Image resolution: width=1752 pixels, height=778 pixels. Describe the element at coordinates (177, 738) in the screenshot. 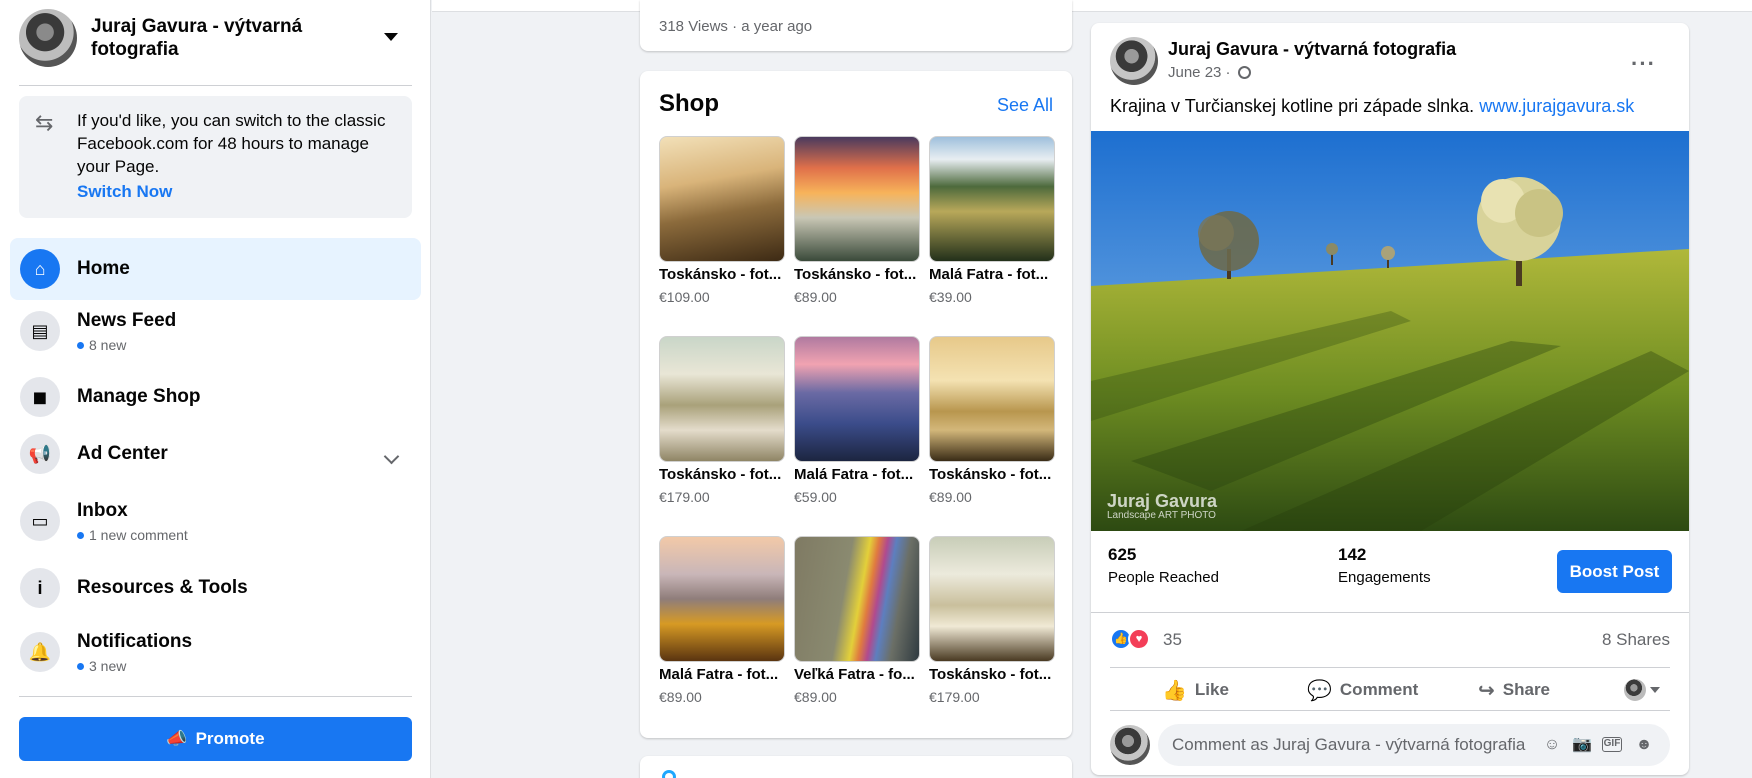

I see `megaphone-icon: 📣` at that location.